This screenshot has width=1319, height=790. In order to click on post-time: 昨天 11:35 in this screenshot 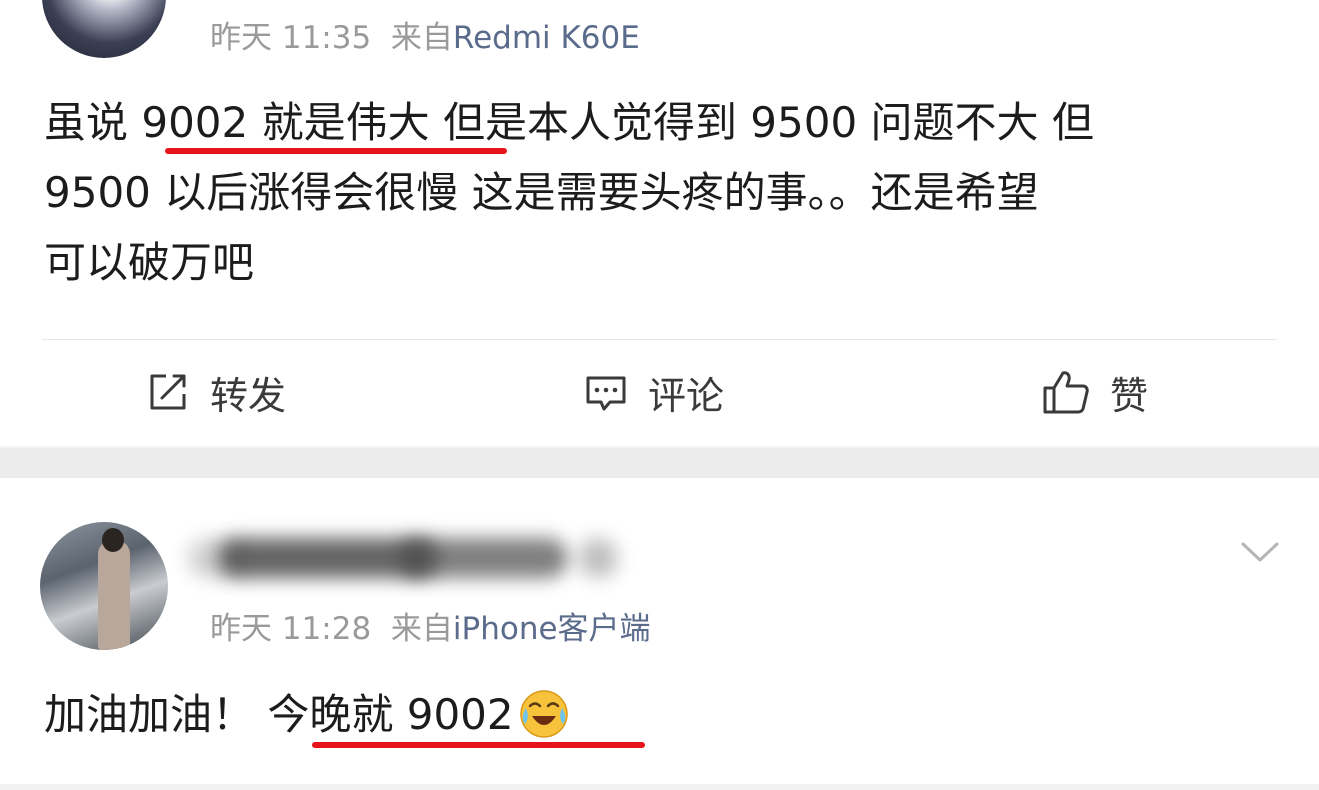, I will do `click(291, 38)`.